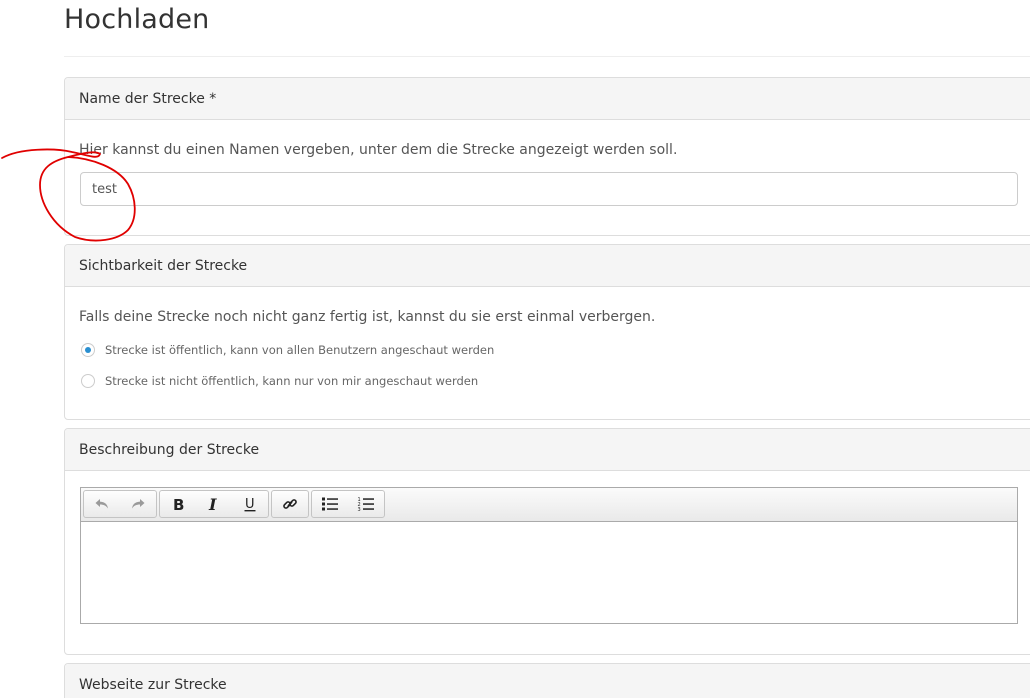 The image size is (1030, 698). I want to click on format-button-group: B I U, so click(214, 504).